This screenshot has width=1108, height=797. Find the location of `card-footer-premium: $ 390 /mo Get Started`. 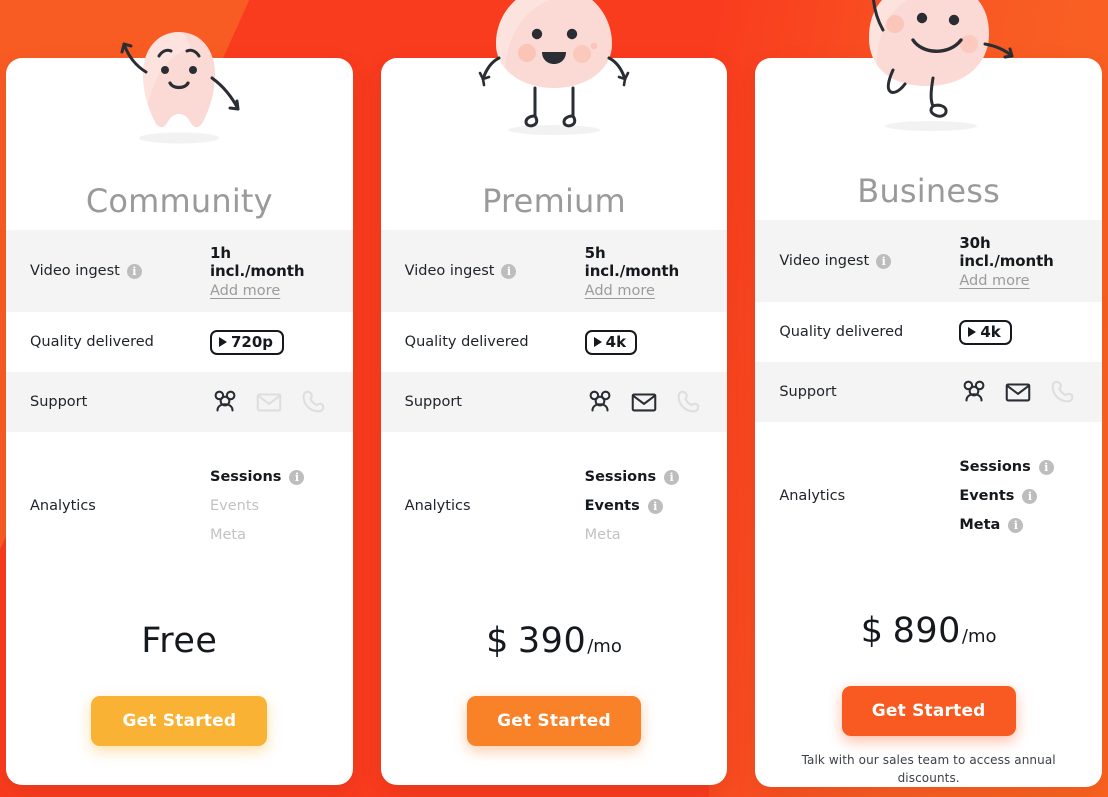

card-footer-premium: $ 390 /mo Get Started is located at coordinates (554, 682).